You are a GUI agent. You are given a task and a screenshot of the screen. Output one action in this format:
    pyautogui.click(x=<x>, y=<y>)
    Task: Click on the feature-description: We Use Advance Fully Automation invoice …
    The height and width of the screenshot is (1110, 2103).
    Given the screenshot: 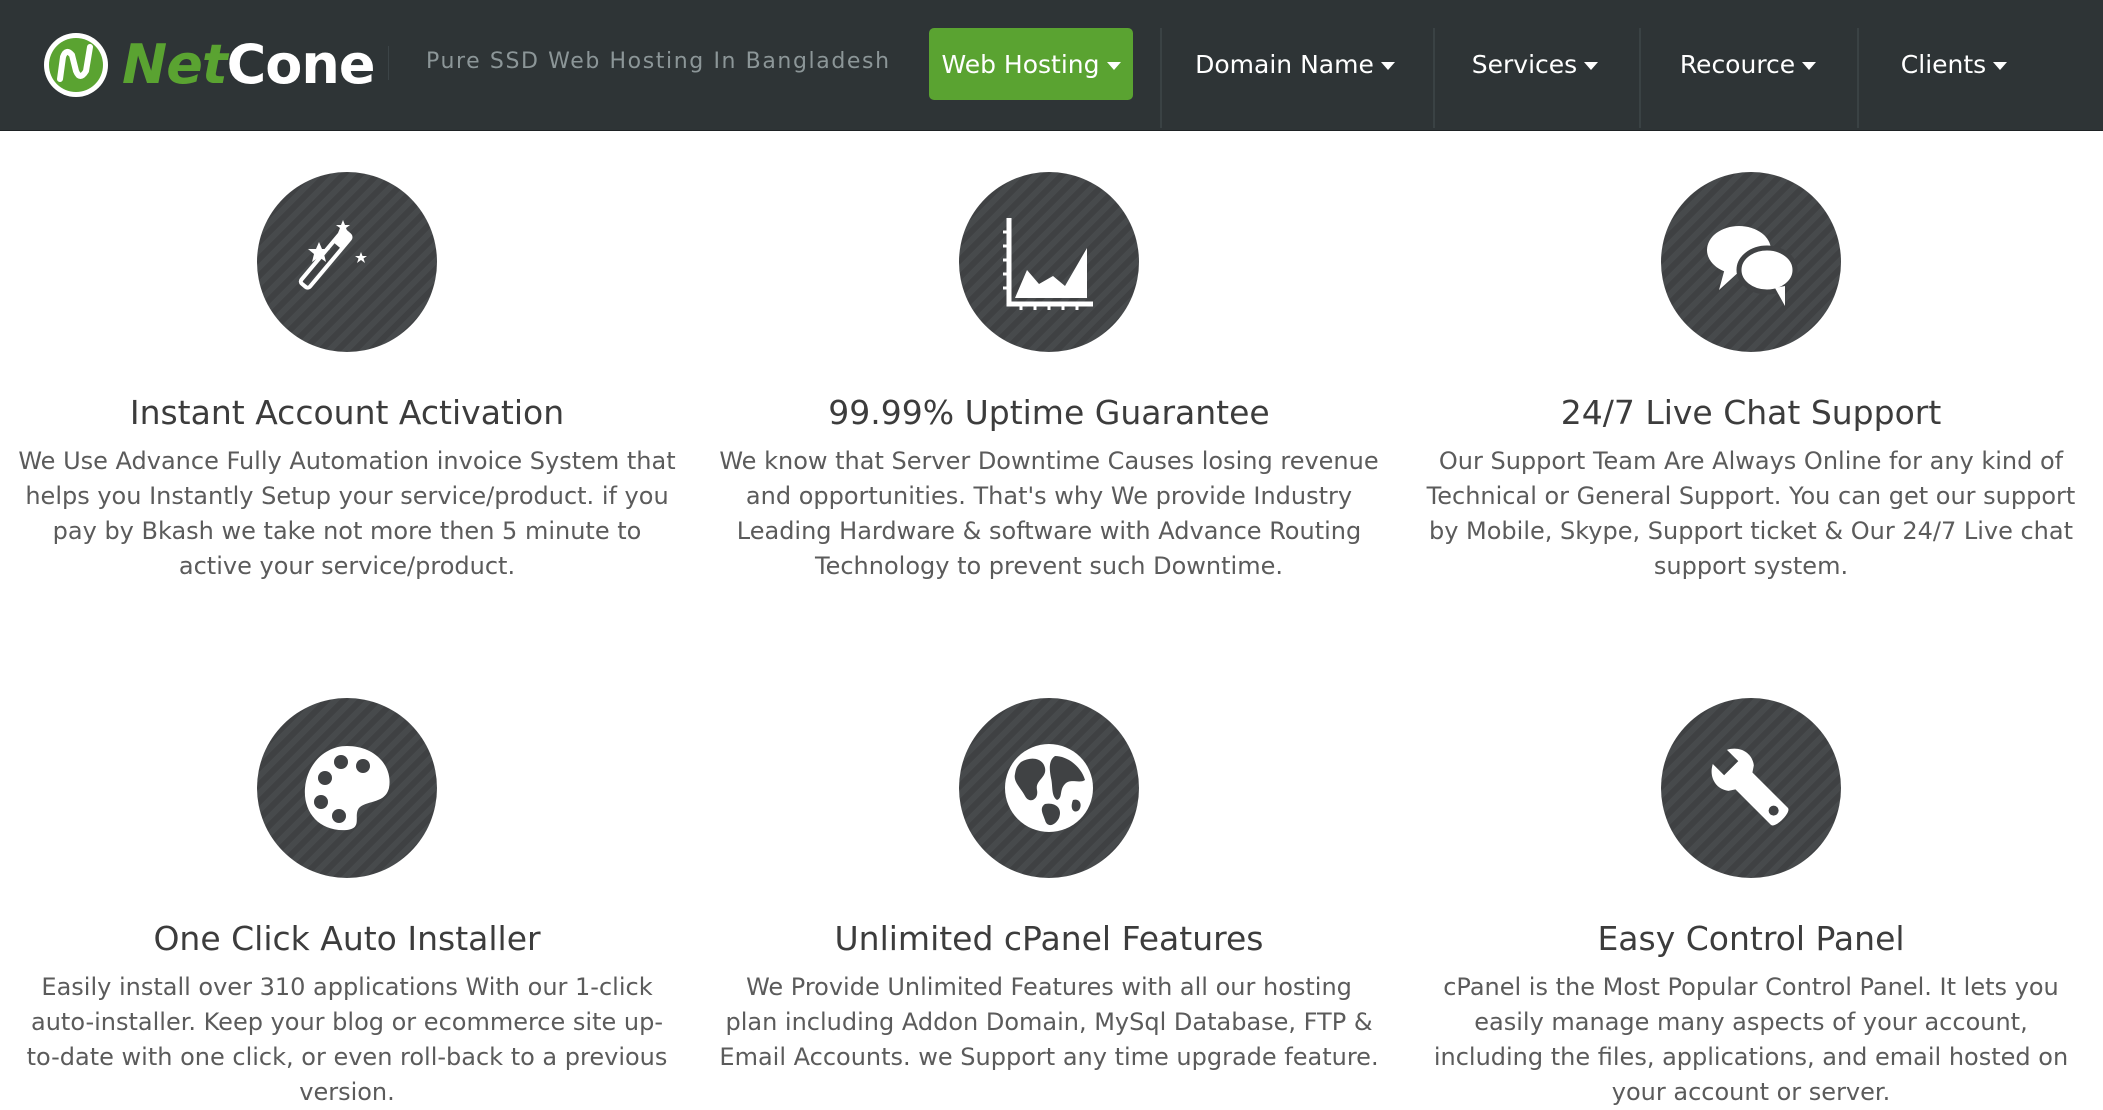 What is the action you would take?
    pyautogui.click(x=347, y=513)
    